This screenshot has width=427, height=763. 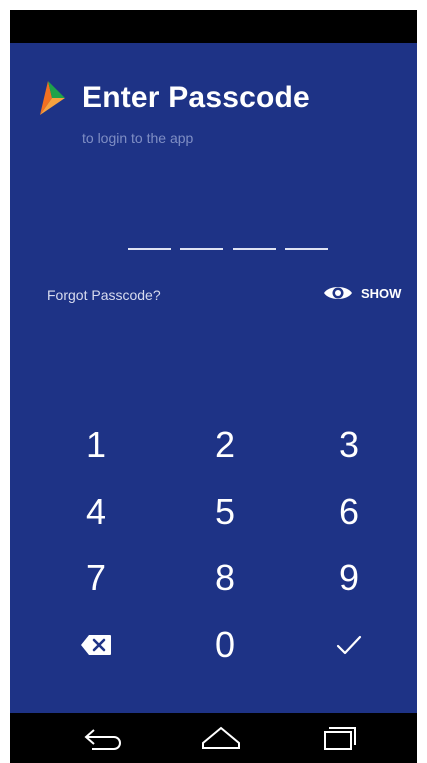 I want to click on key-7: 7, so click(x=96, y=578).